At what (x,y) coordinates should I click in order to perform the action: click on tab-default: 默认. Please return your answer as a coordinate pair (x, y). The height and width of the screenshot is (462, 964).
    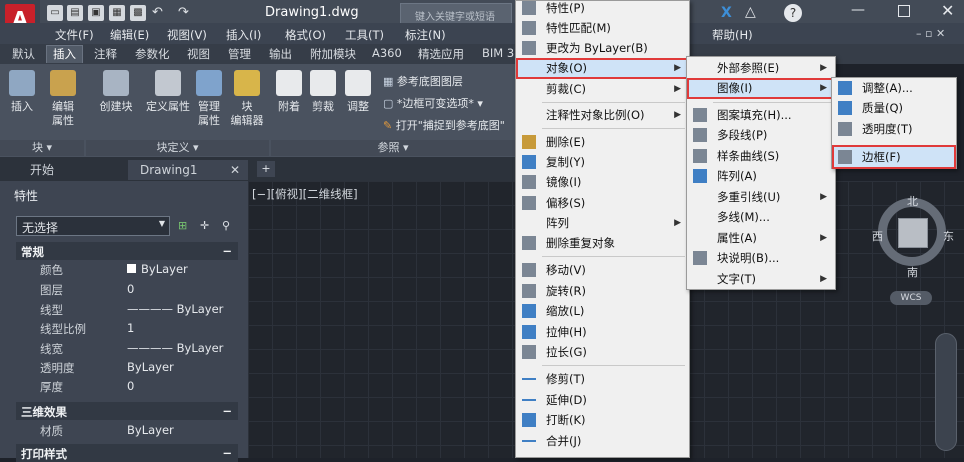
    Looking at the image, I should click on (23, 55).